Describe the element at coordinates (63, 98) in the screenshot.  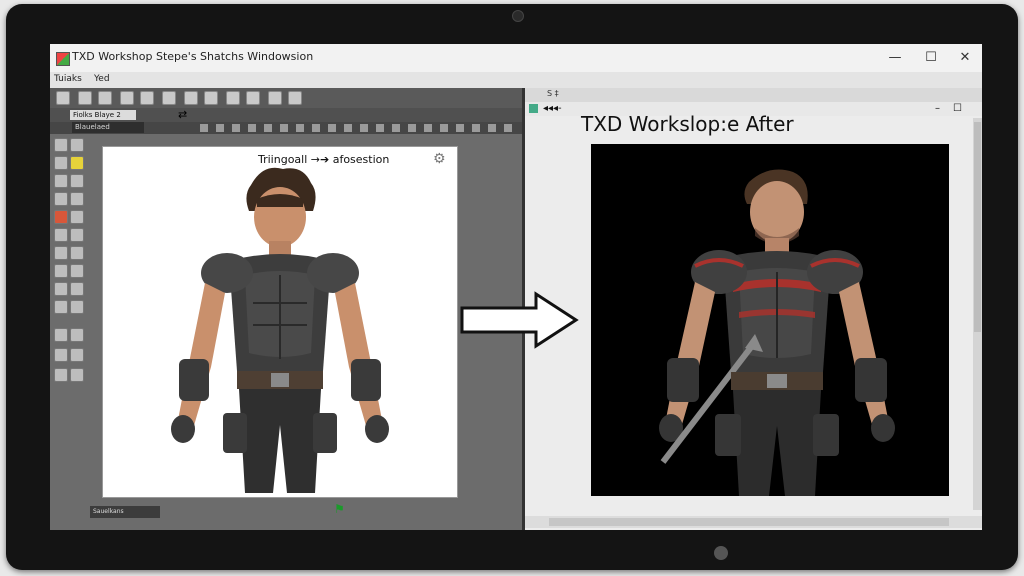
I see `refresh-icon` at that location.